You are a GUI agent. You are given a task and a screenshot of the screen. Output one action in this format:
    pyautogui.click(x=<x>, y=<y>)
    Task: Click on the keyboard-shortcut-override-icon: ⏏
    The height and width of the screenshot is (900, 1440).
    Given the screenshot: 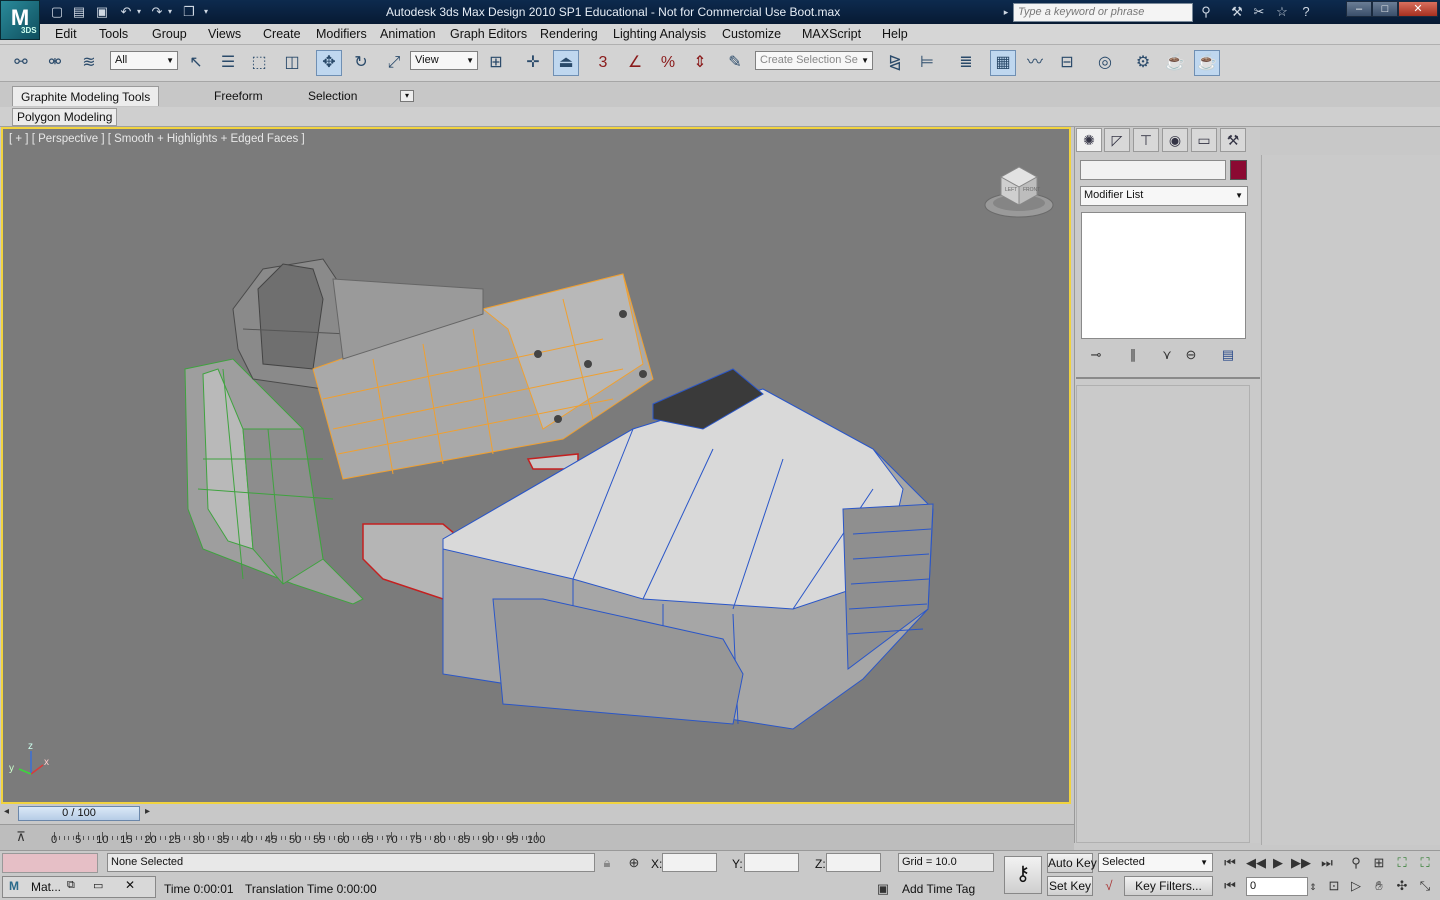 What is the action you would take?
    pyautogui.click(x=566, y=63)
    